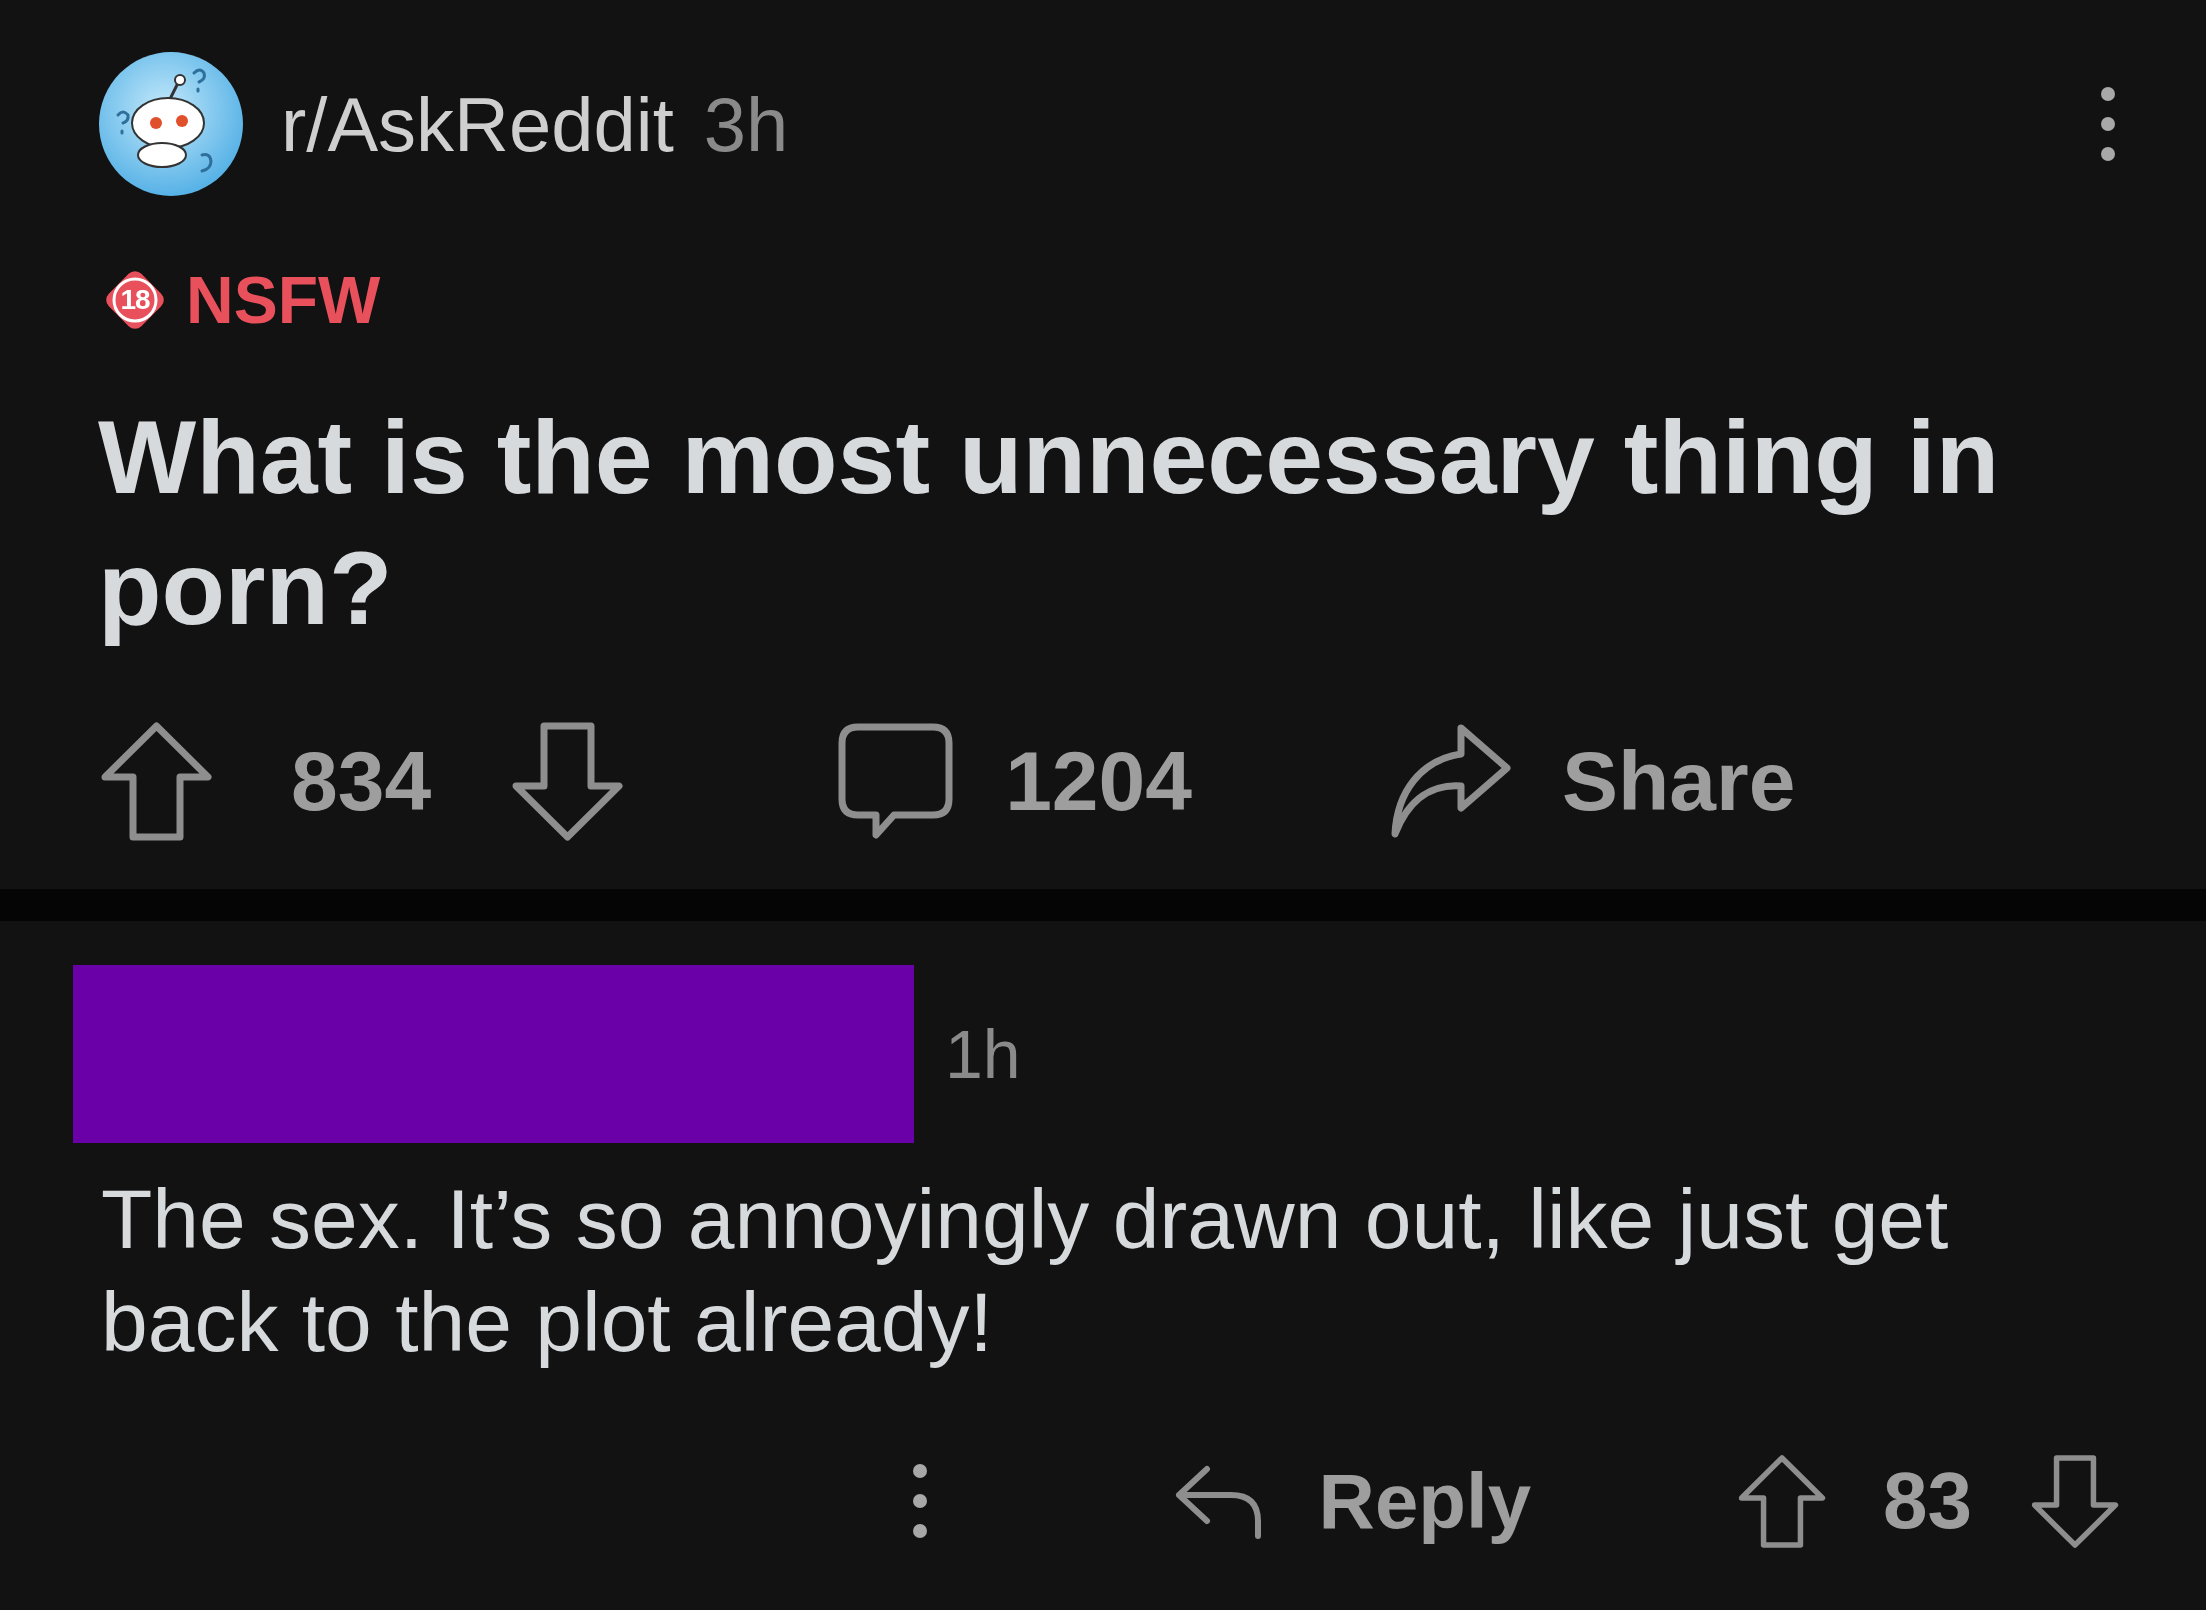  Describe the element at coordinates (1025, 1271) in the screenshot. I see `comment-text: The sex. It’s so annoyingly drawn out, like just get back to the plot already!` at that location.